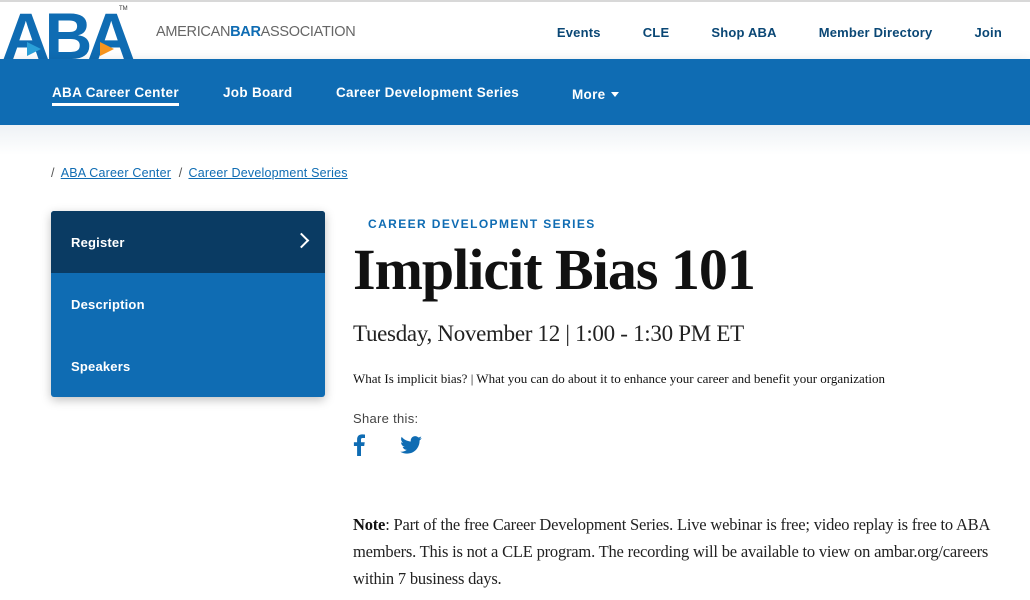 This screenshot has height=600, width=1030. I want to click on topnav-join: Join, so click(988, 32).